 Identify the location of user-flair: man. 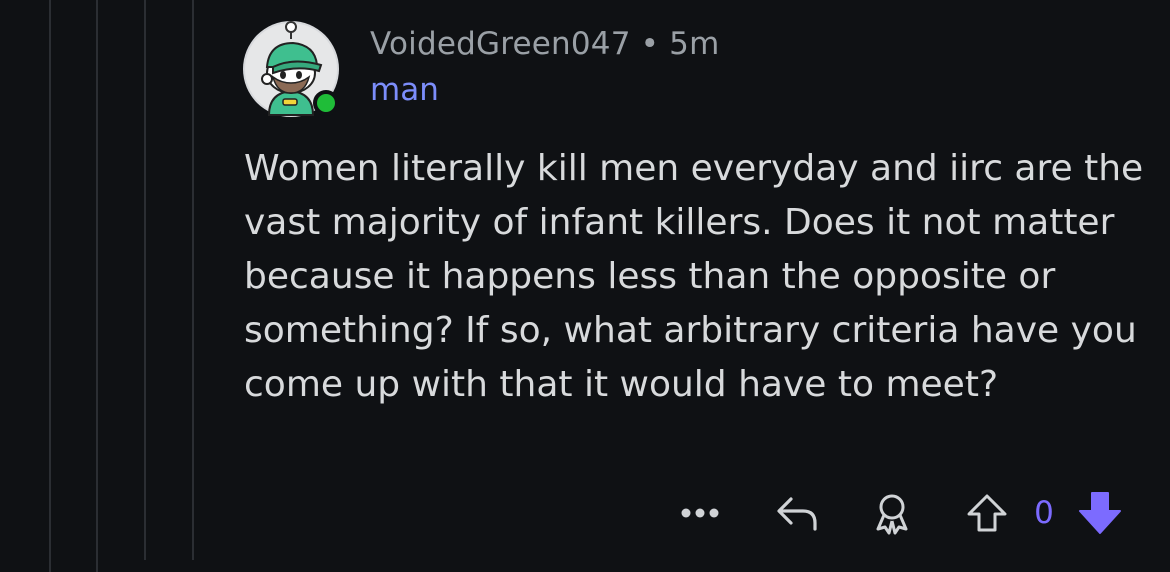
(404, 90).